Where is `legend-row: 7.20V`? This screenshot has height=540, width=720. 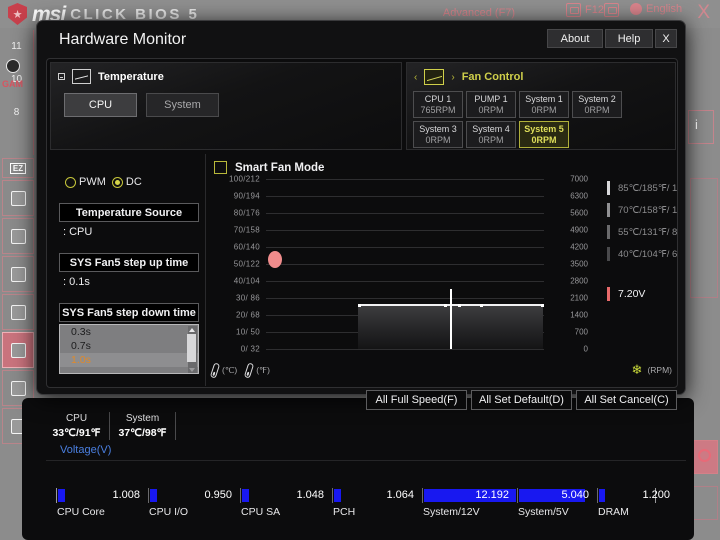 legend-row: 7.20V is located at coordinates (642, 294).